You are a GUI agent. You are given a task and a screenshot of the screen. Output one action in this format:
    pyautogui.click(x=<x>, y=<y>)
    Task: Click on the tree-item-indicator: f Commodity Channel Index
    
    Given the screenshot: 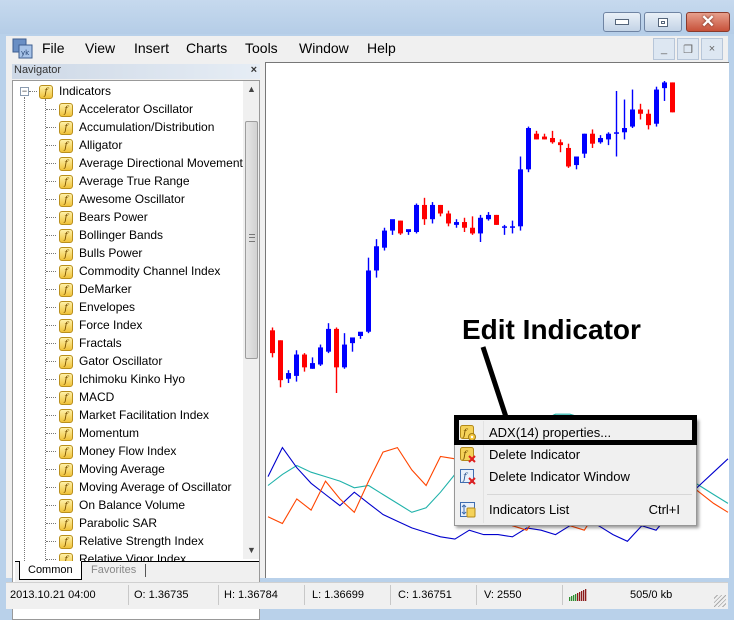 What is the action you would take?
    pyautogui.click(x=139, y=271)
    